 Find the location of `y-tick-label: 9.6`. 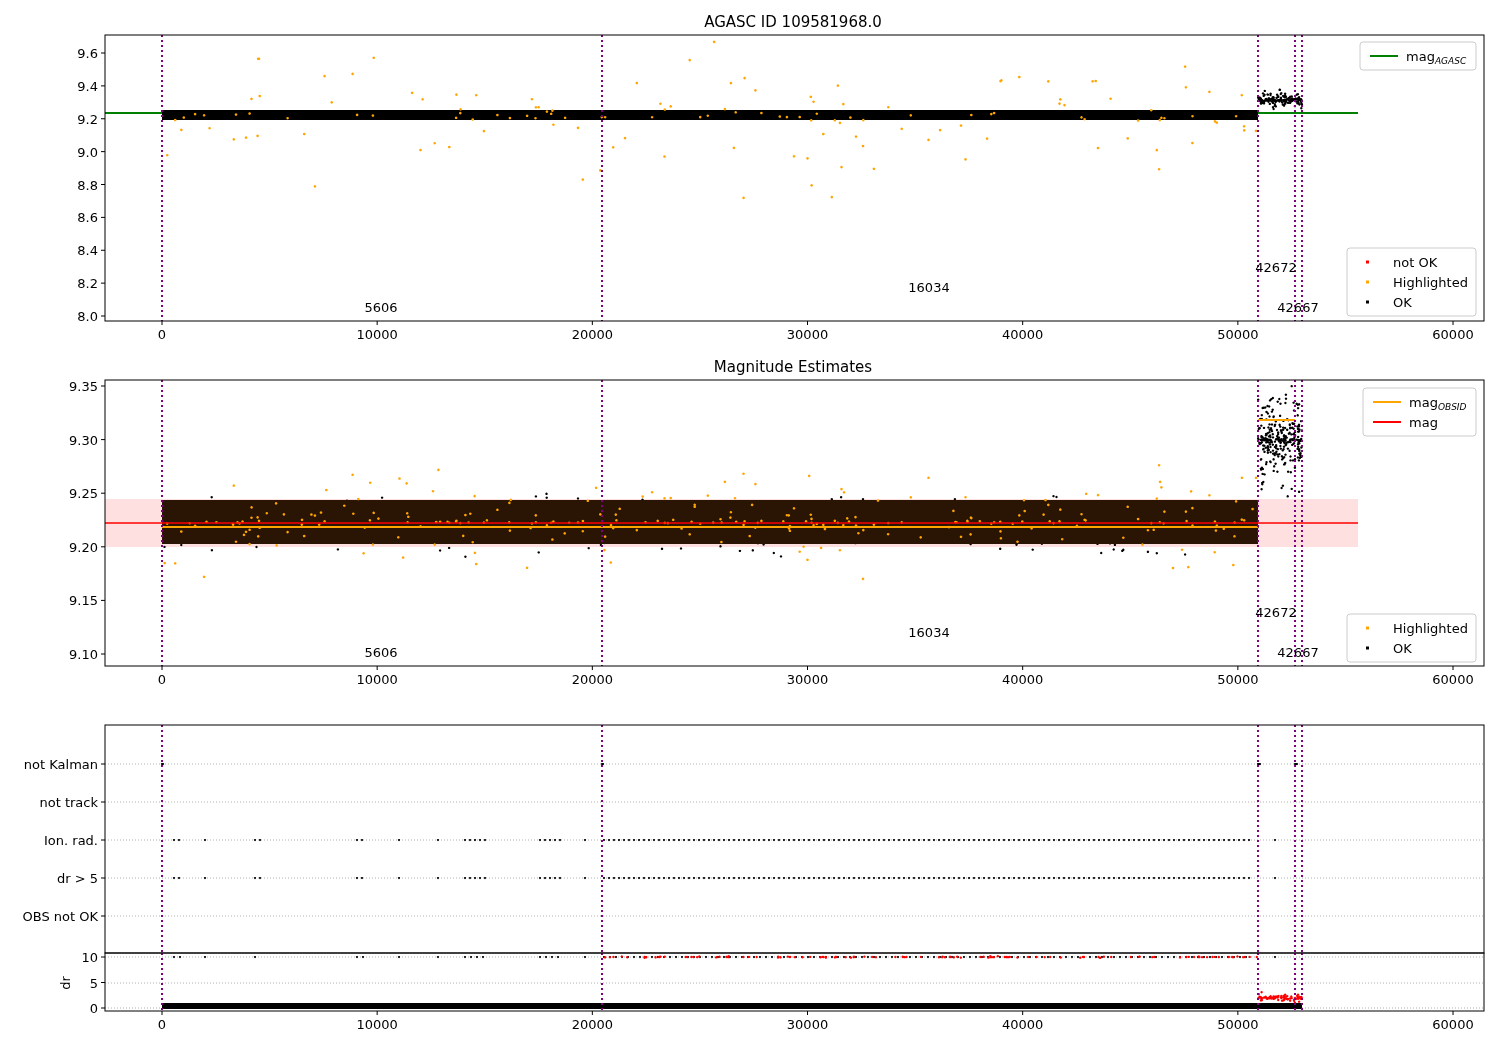

y-tick-label: 9.6 is located at coordinates (87, 53).